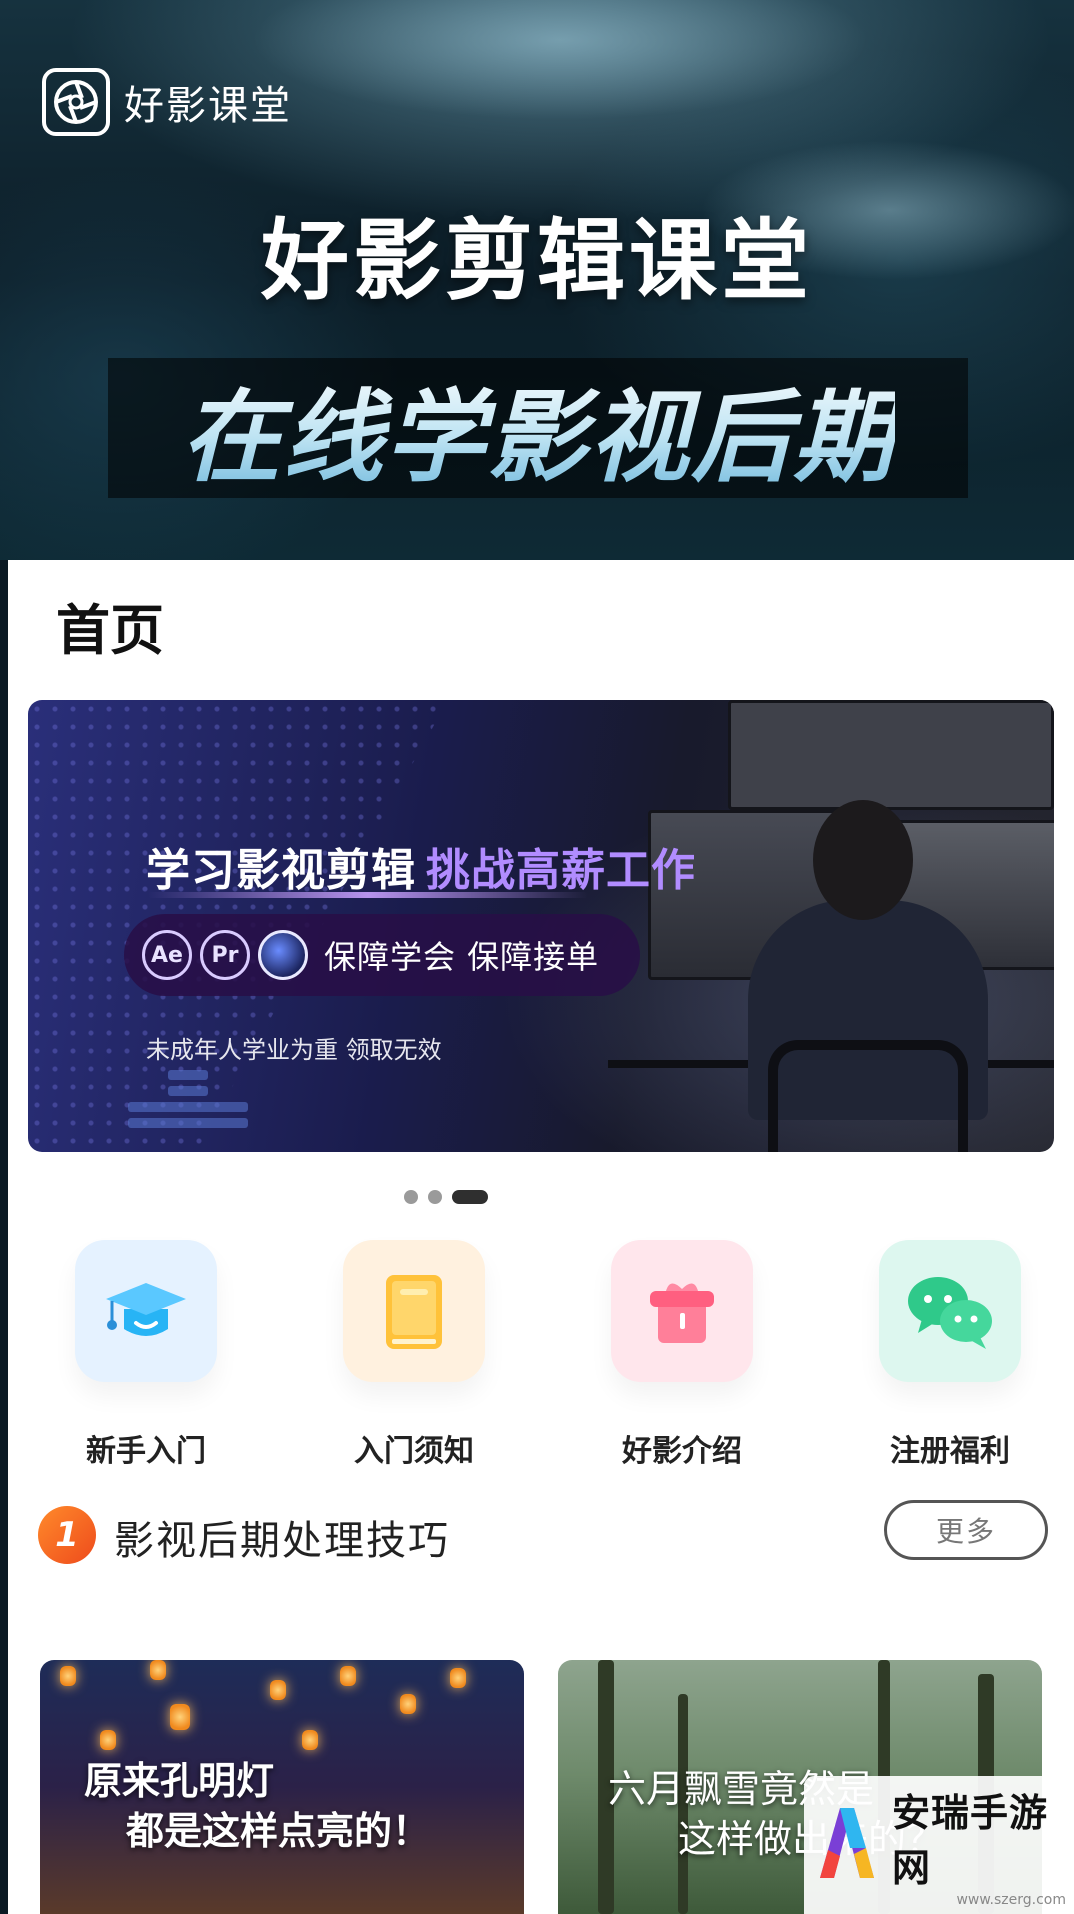 This screenshot has height=1914, width=1074. I want to click on book-icon, so click(414, 1311).